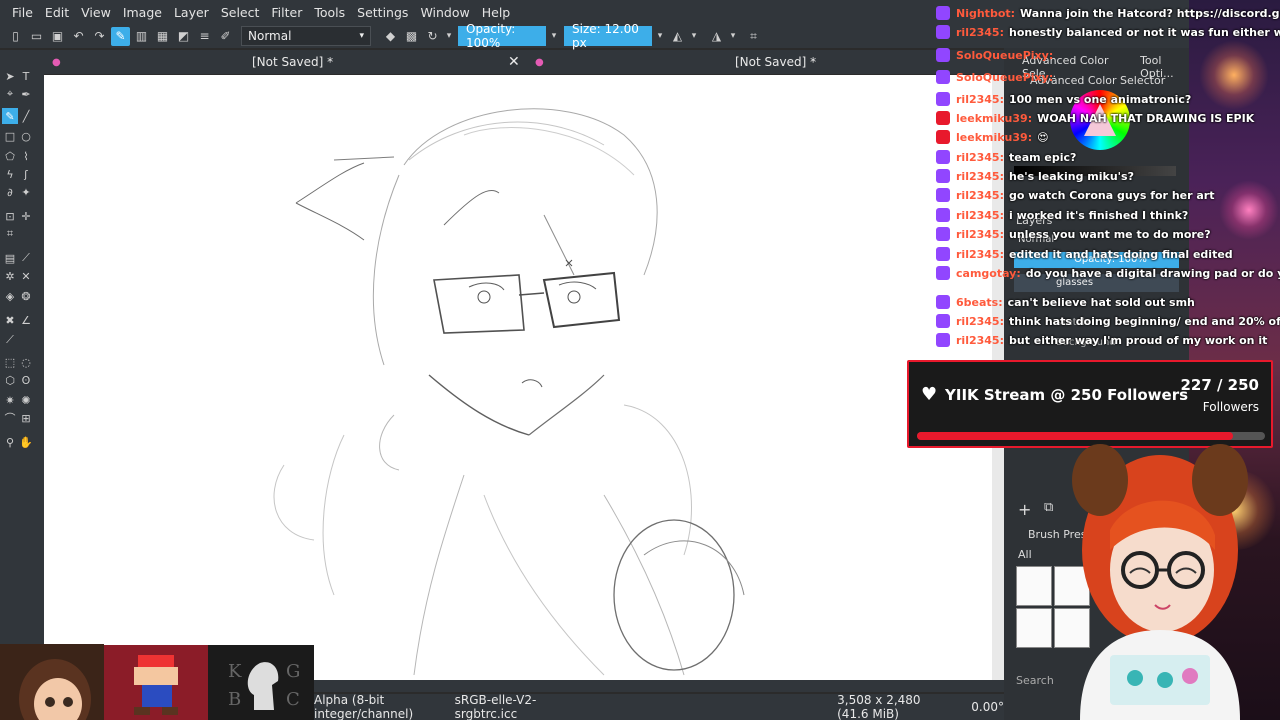 This screenshot has height=720, width=1280. What do you see at coordinates (26, 296) in the screenshot?
I see `enclose-fill-icon: ❂` at bounding box center [26, 296].